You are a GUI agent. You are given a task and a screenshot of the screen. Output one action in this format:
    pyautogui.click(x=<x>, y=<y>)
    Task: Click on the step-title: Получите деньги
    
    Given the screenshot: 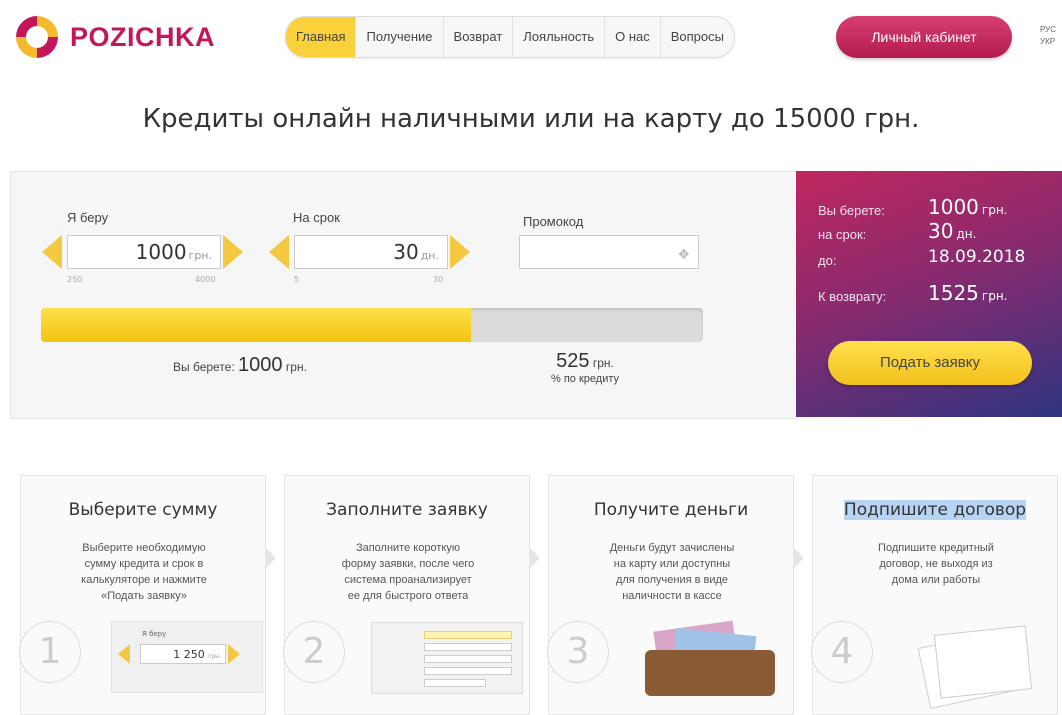 What is the action you would take?
    pyautogui.click(x=671, y=510)
    